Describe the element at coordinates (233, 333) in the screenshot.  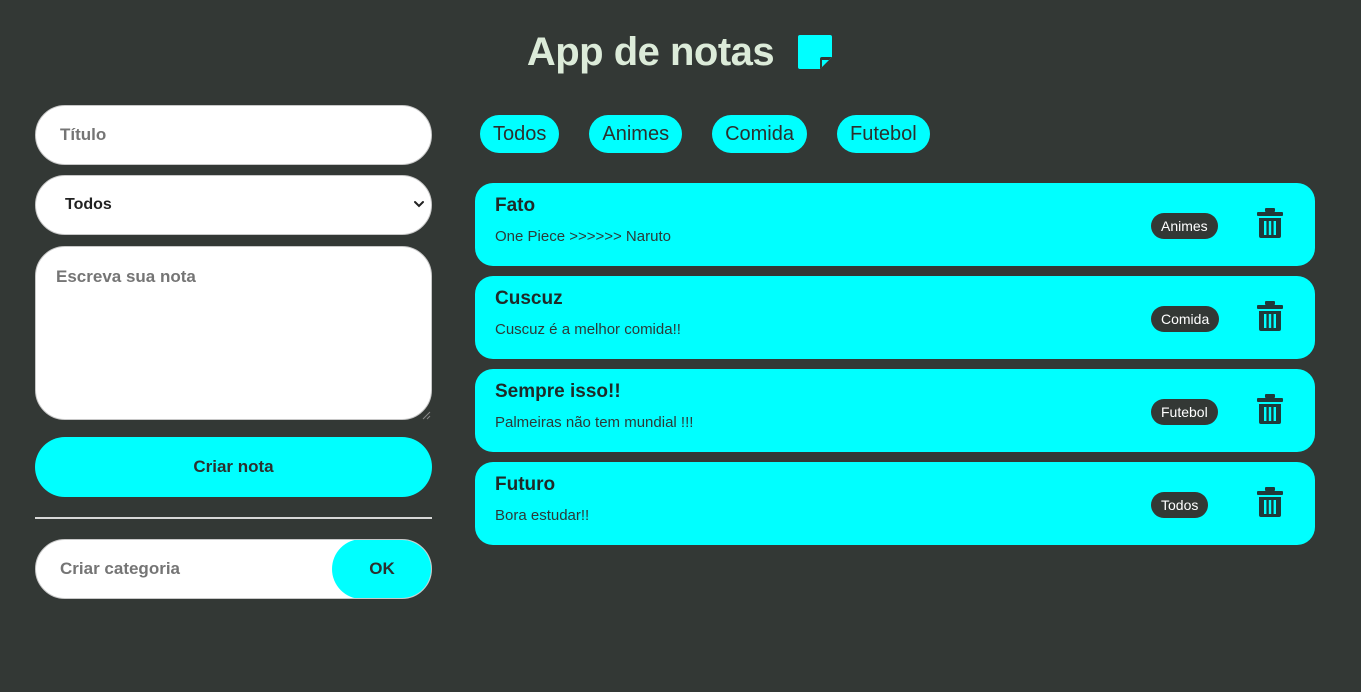
I see `note-textarea` at that location.